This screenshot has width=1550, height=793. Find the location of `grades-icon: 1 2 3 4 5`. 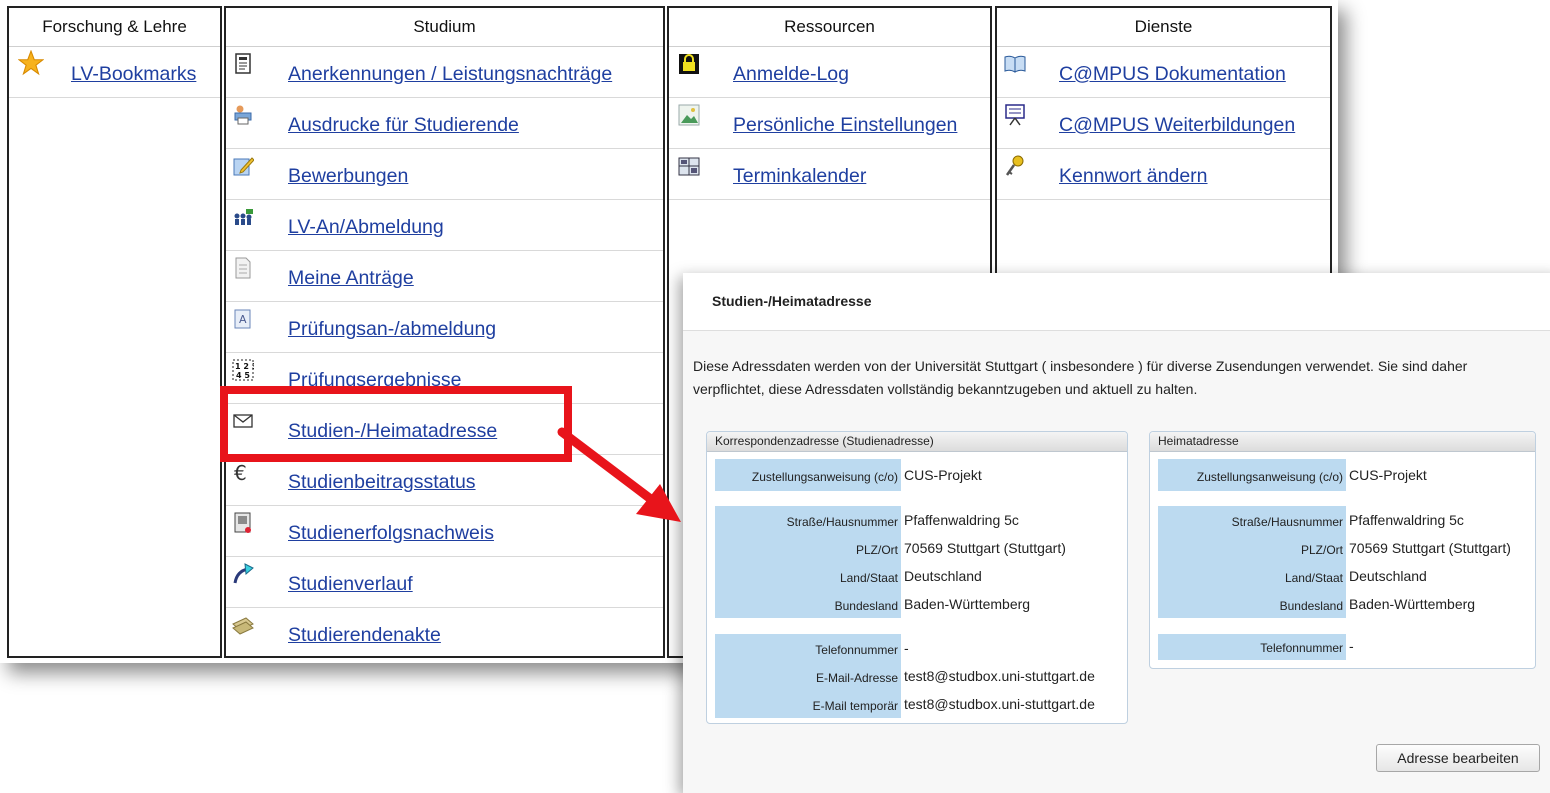

grades-icon: 1 2 3 4 5 is located at coordinates (243, 370).